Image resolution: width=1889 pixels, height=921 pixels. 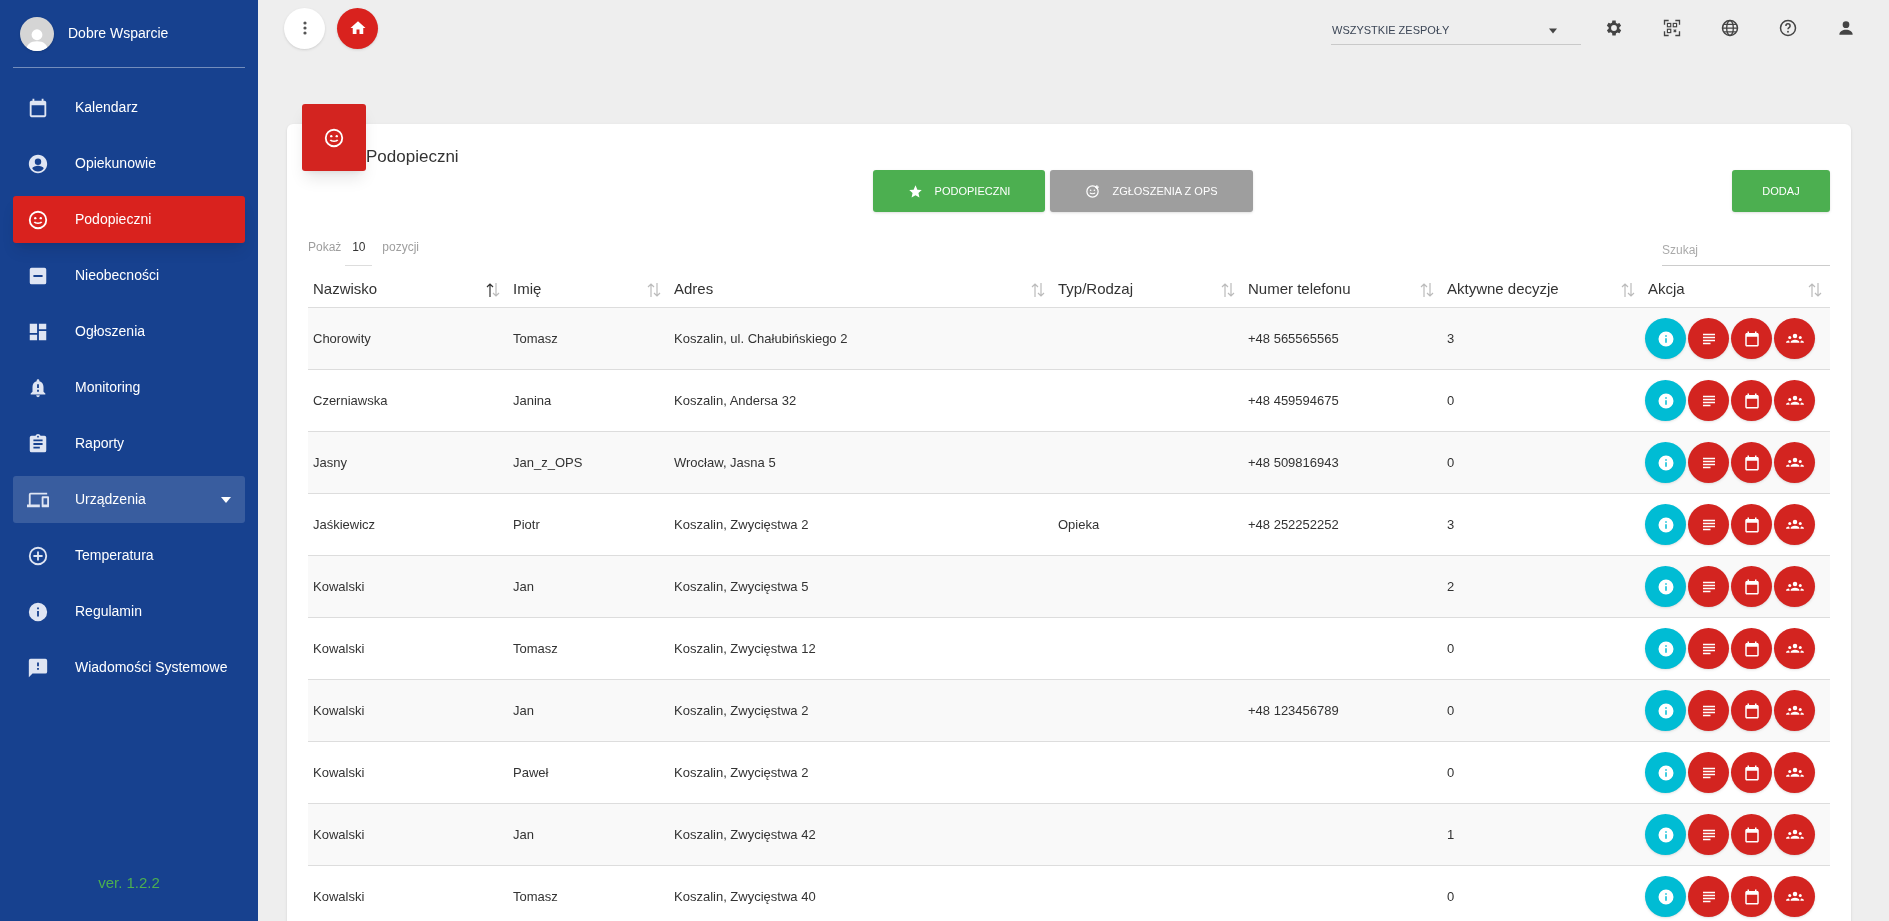 What do you see at coordinates (350, 400) in the screenshot?
I see `table-cell: Czerniawska` at bounding box center [350, 400].